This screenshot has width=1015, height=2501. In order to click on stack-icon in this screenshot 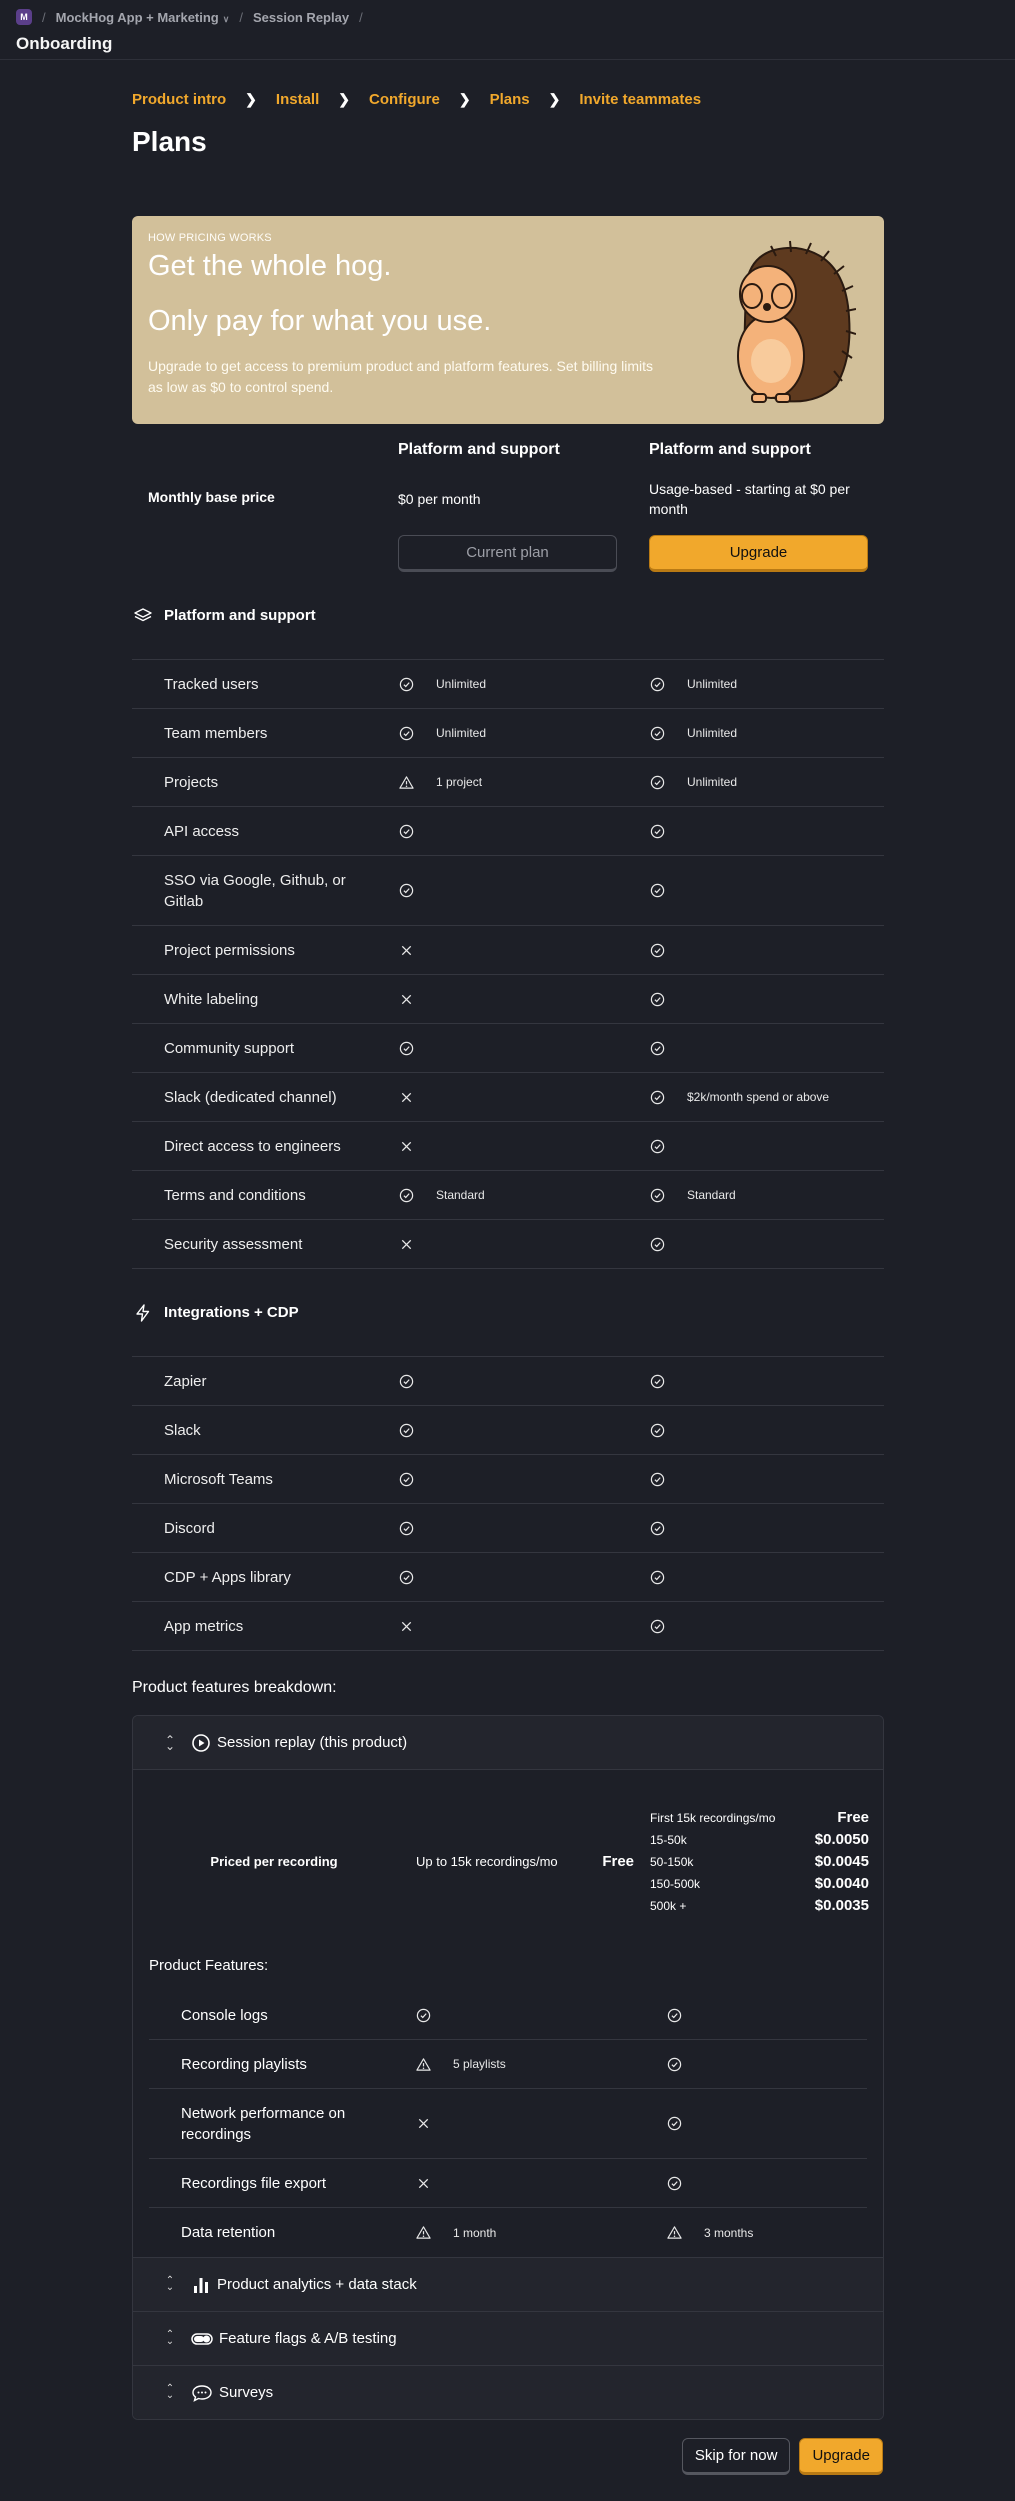, I will do `click(143, 616)`.